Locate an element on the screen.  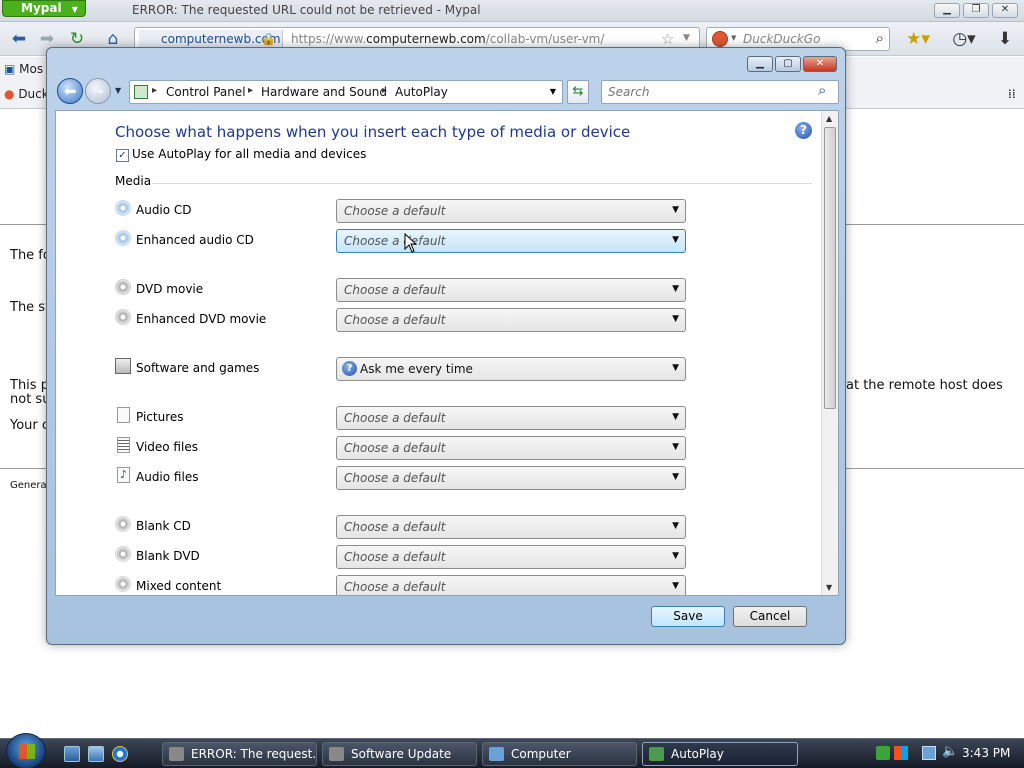
download-arrow-icon: ⬇ is located at coordinates (1005, 39).